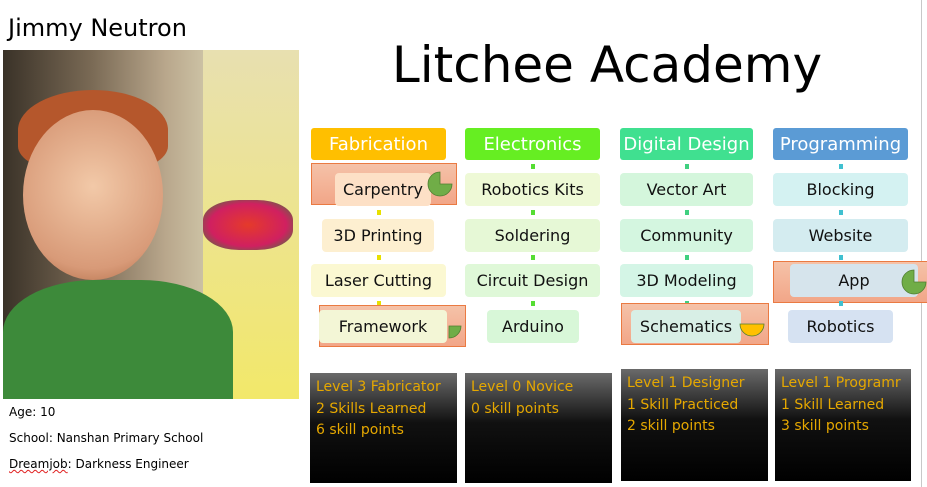 The image size is (927, 487). I want to click on dreamjob-text: Dreamjob: Darkness Engineer, so click(99, 464).